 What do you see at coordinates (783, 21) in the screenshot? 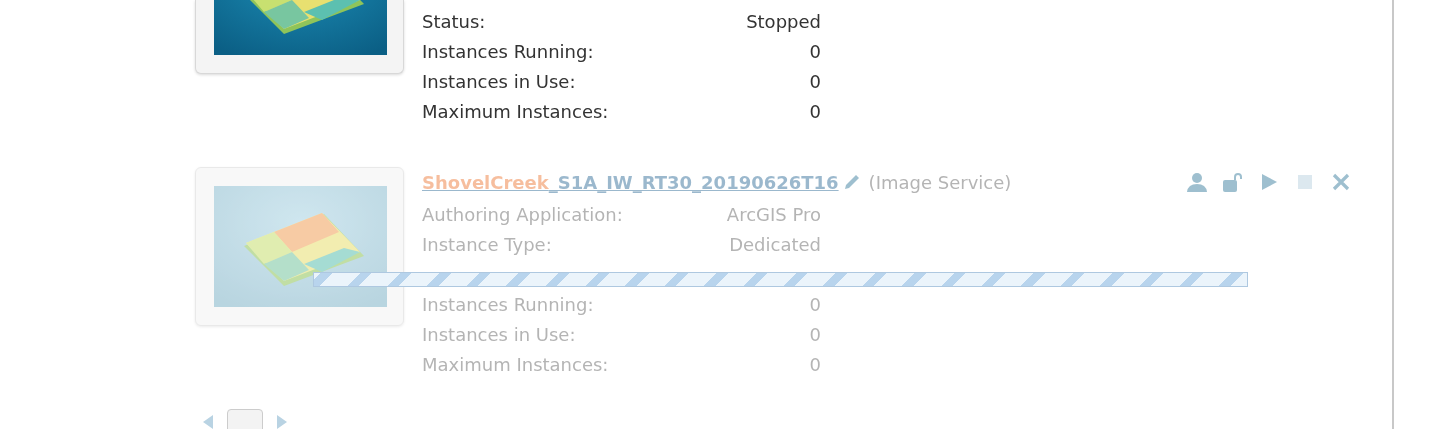
I see `detail-value: Stopped` at bounding box center [783, 21].